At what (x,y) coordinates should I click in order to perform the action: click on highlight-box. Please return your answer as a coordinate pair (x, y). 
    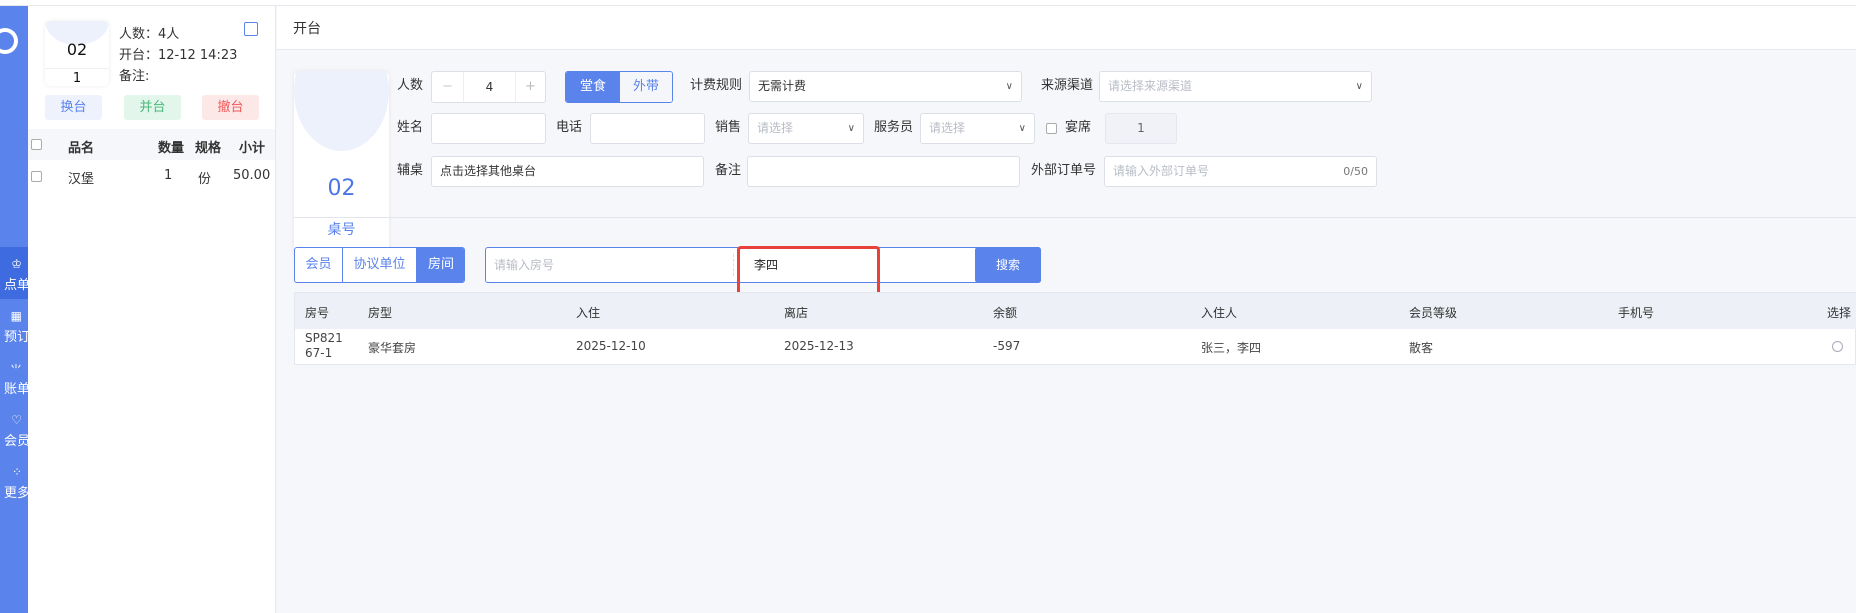
    Looking at the image, I should click on (808, 271).